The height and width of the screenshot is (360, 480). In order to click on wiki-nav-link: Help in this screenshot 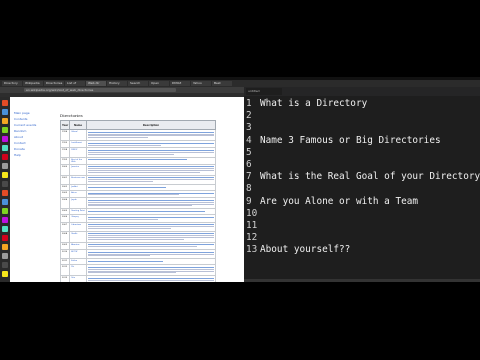, I will do `click(34, 155)`.